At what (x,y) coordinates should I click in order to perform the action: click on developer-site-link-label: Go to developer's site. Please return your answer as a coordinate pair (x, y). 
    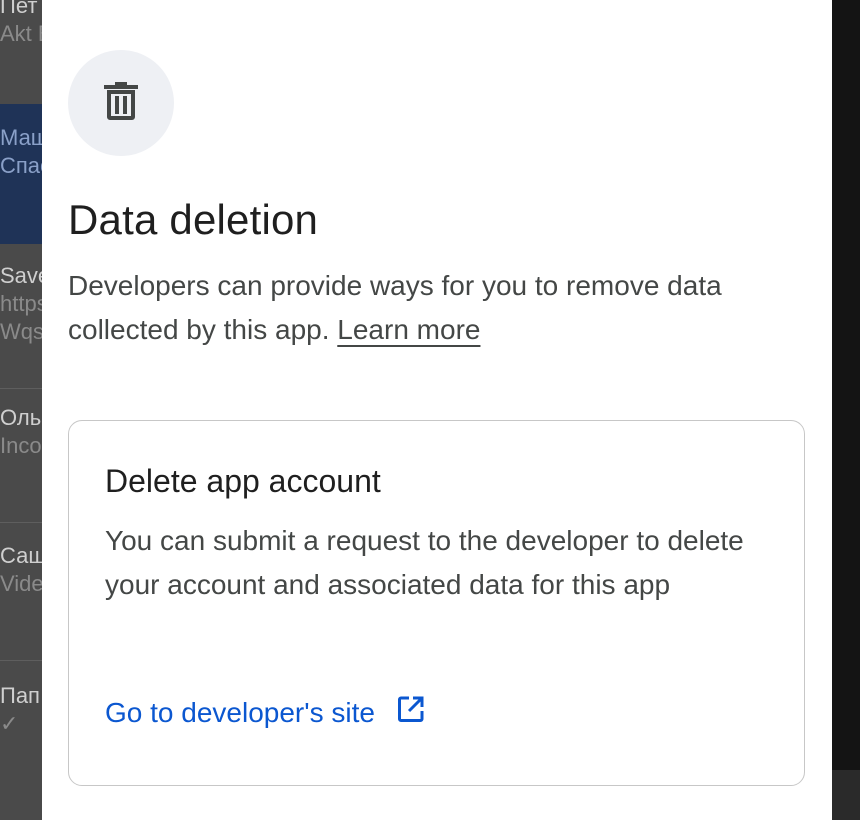
    Looking at the image, I should click on (240, 712).